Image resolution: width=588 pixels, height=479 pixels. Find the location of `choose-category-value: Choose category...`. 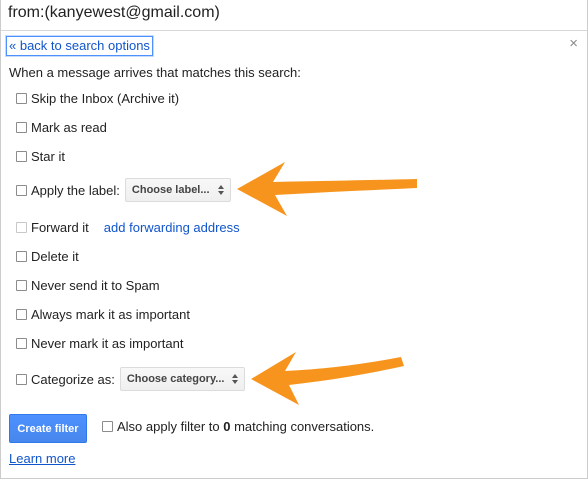

choose-category-value: Choose category... is located at coordinates (175, 379).